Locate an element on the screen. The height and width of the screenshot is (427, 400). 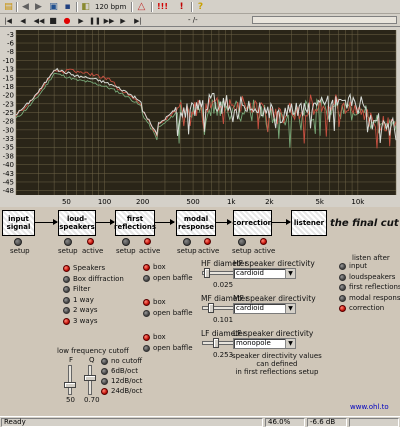
time-display: - /- is located at coordinates (193, 20).